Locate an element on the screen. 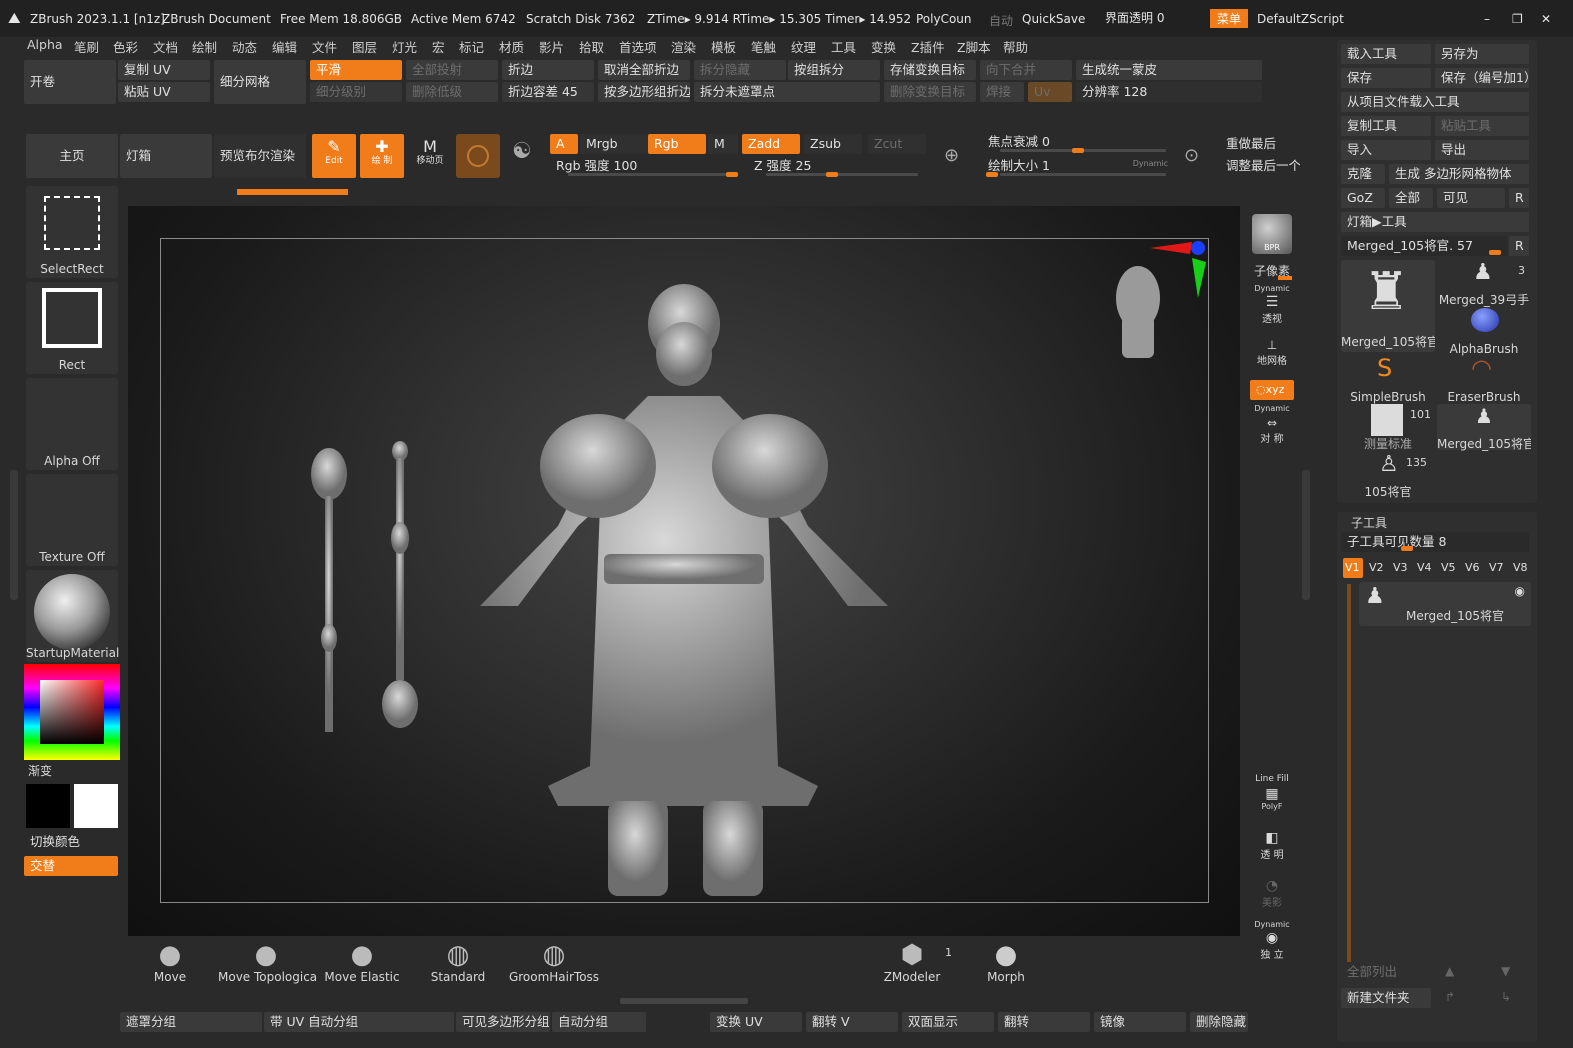  symmetry-button: ⇔ 对 称 is located at coordinates (1272, 431).